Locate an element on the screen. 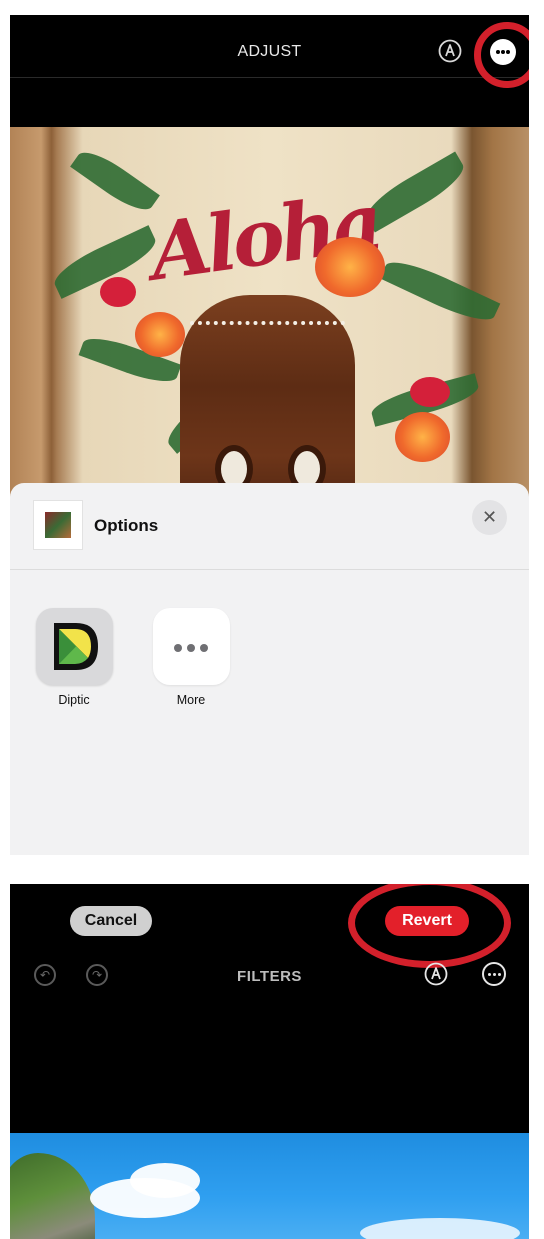  cancel-button: Cancel is located at coordinates (111, 921).